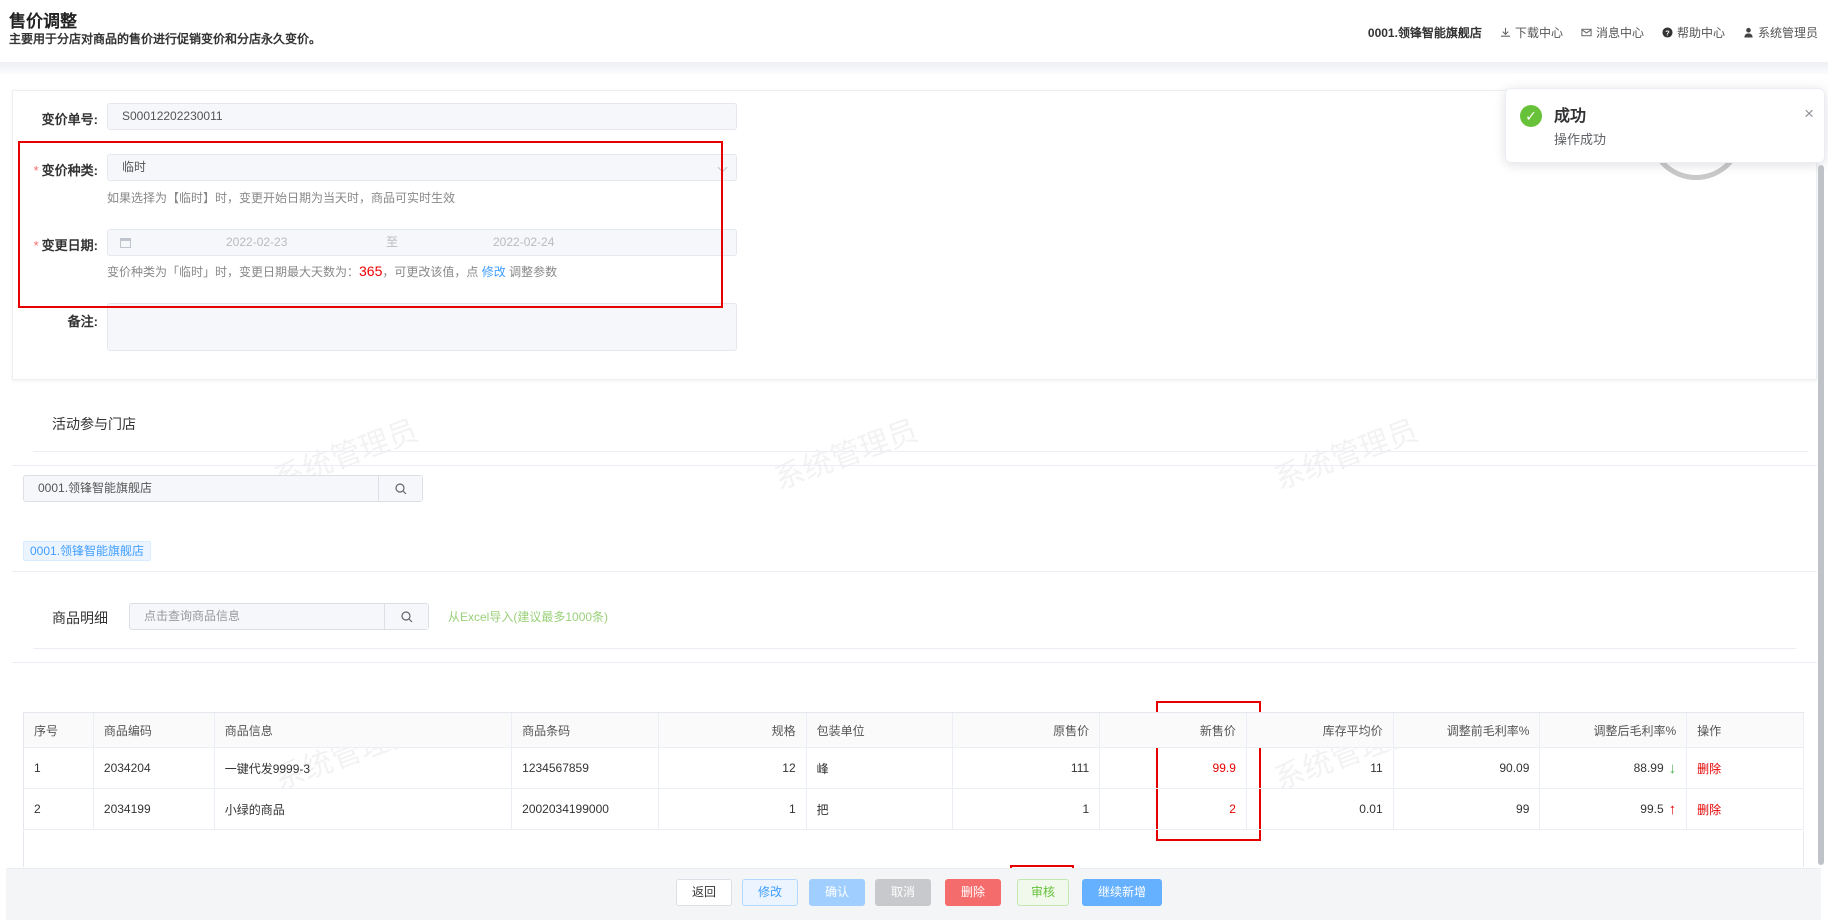  Describe the element at coordinates (880, 730) in the screenshot. I see `column-header: 包装单位` at that location.